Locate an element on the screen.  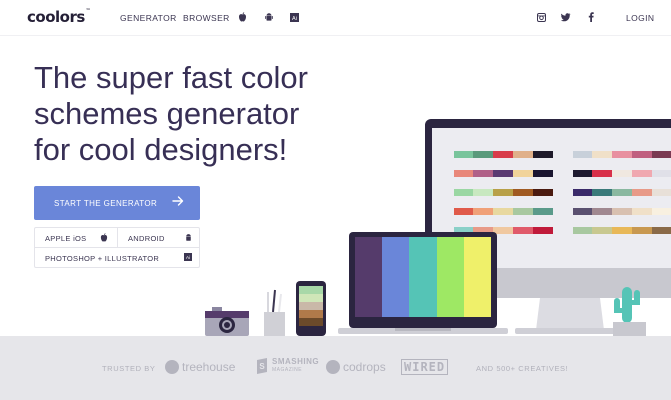
treehouse-label: treehouse is located at coordinates (209, 367).